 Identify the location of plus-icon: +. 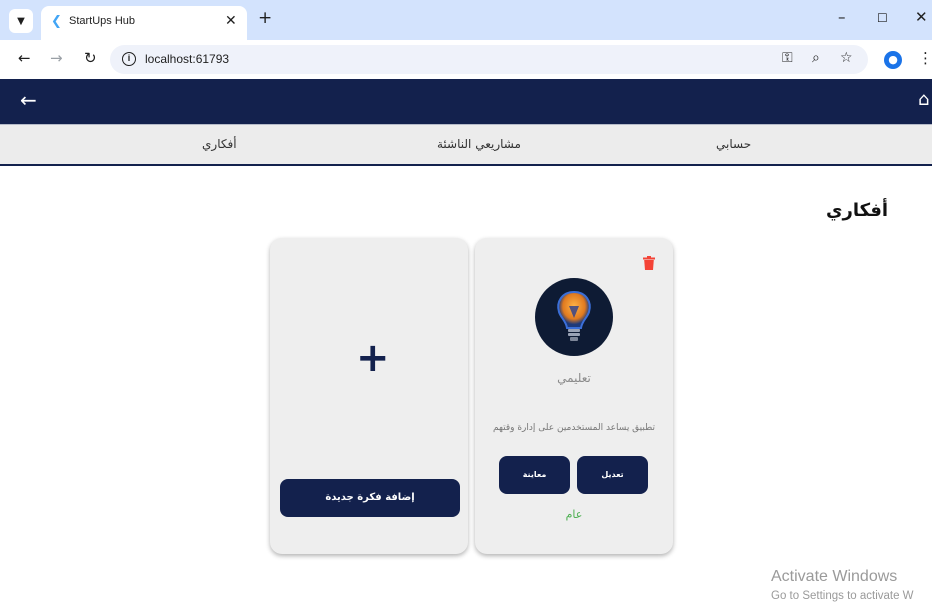
(373, 358).